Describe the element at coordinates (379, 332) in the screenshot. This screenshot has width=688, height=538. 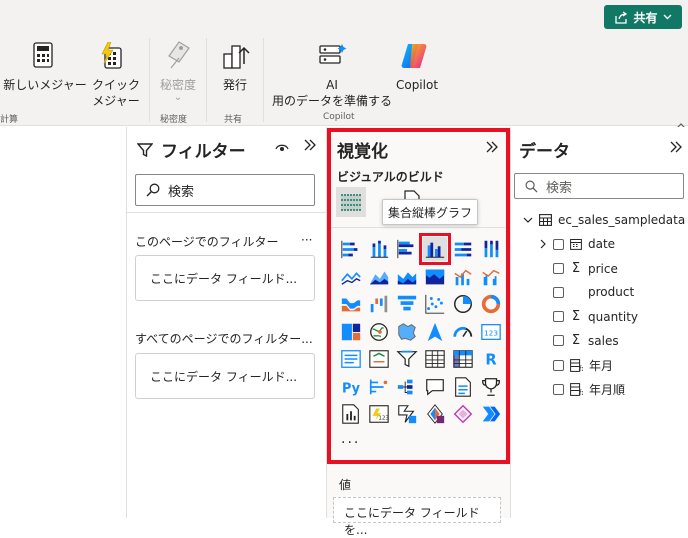
I see `map-icon` at that location.